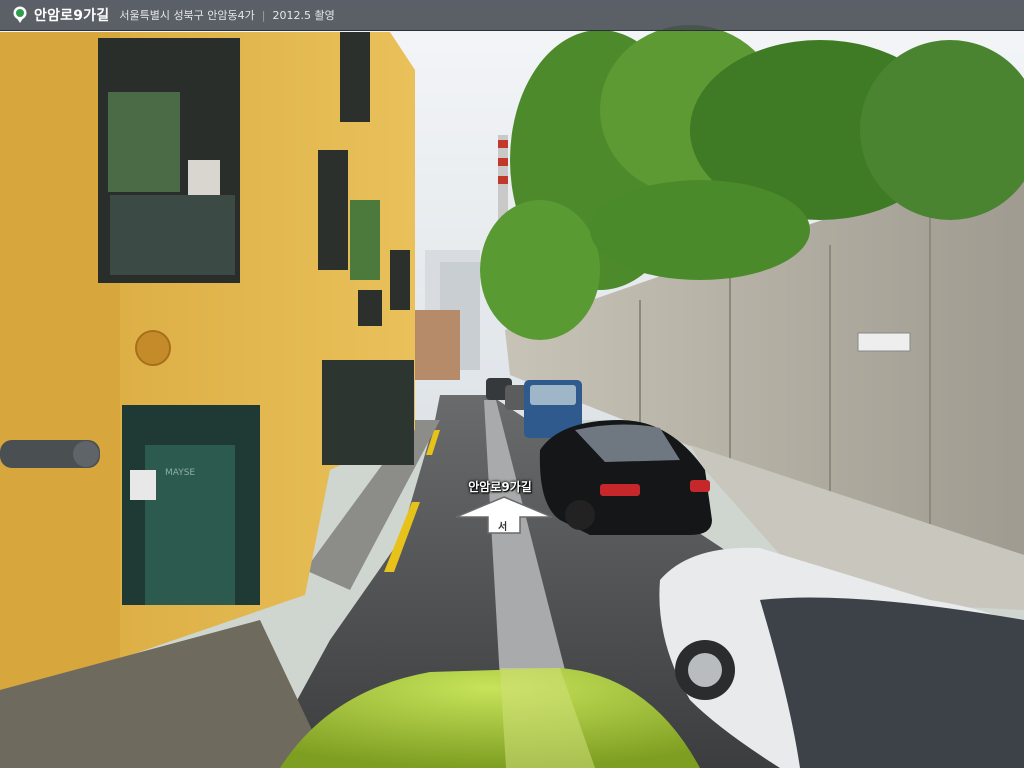  What do you see at coordinates (180, 473) in the screenshot?
I see `entrance-sign: MAYSE` at bounding box center [180, 473].